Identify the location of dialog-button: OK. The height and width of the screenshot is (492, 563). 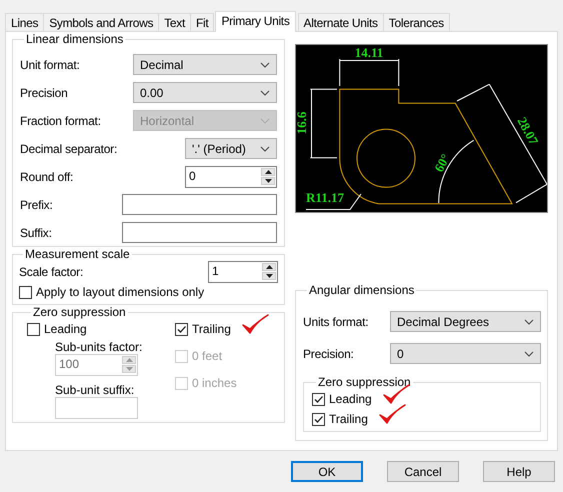
(327, 471).